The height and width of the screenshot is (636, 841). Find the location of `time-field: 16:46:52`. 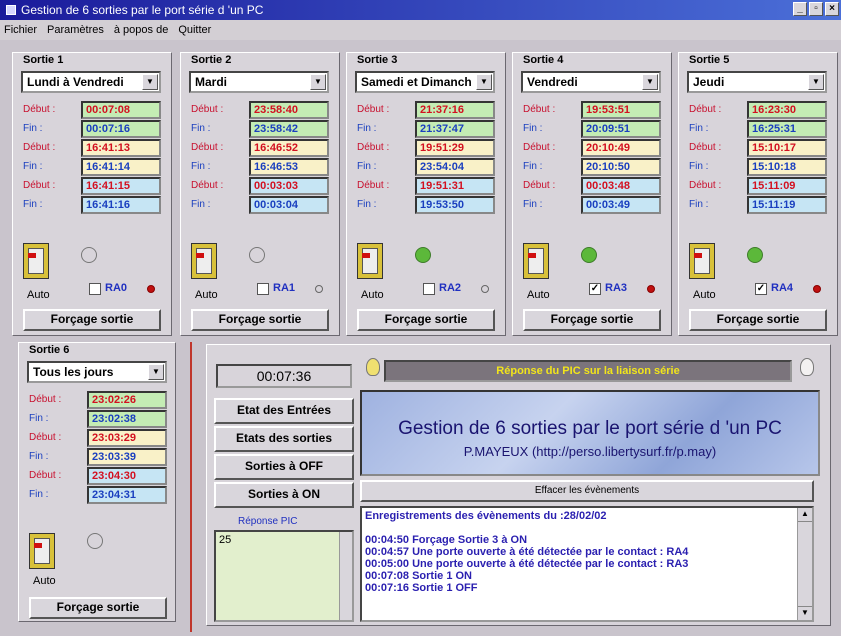

time-field: 16:46:52 is located at coordinates (289, 148).